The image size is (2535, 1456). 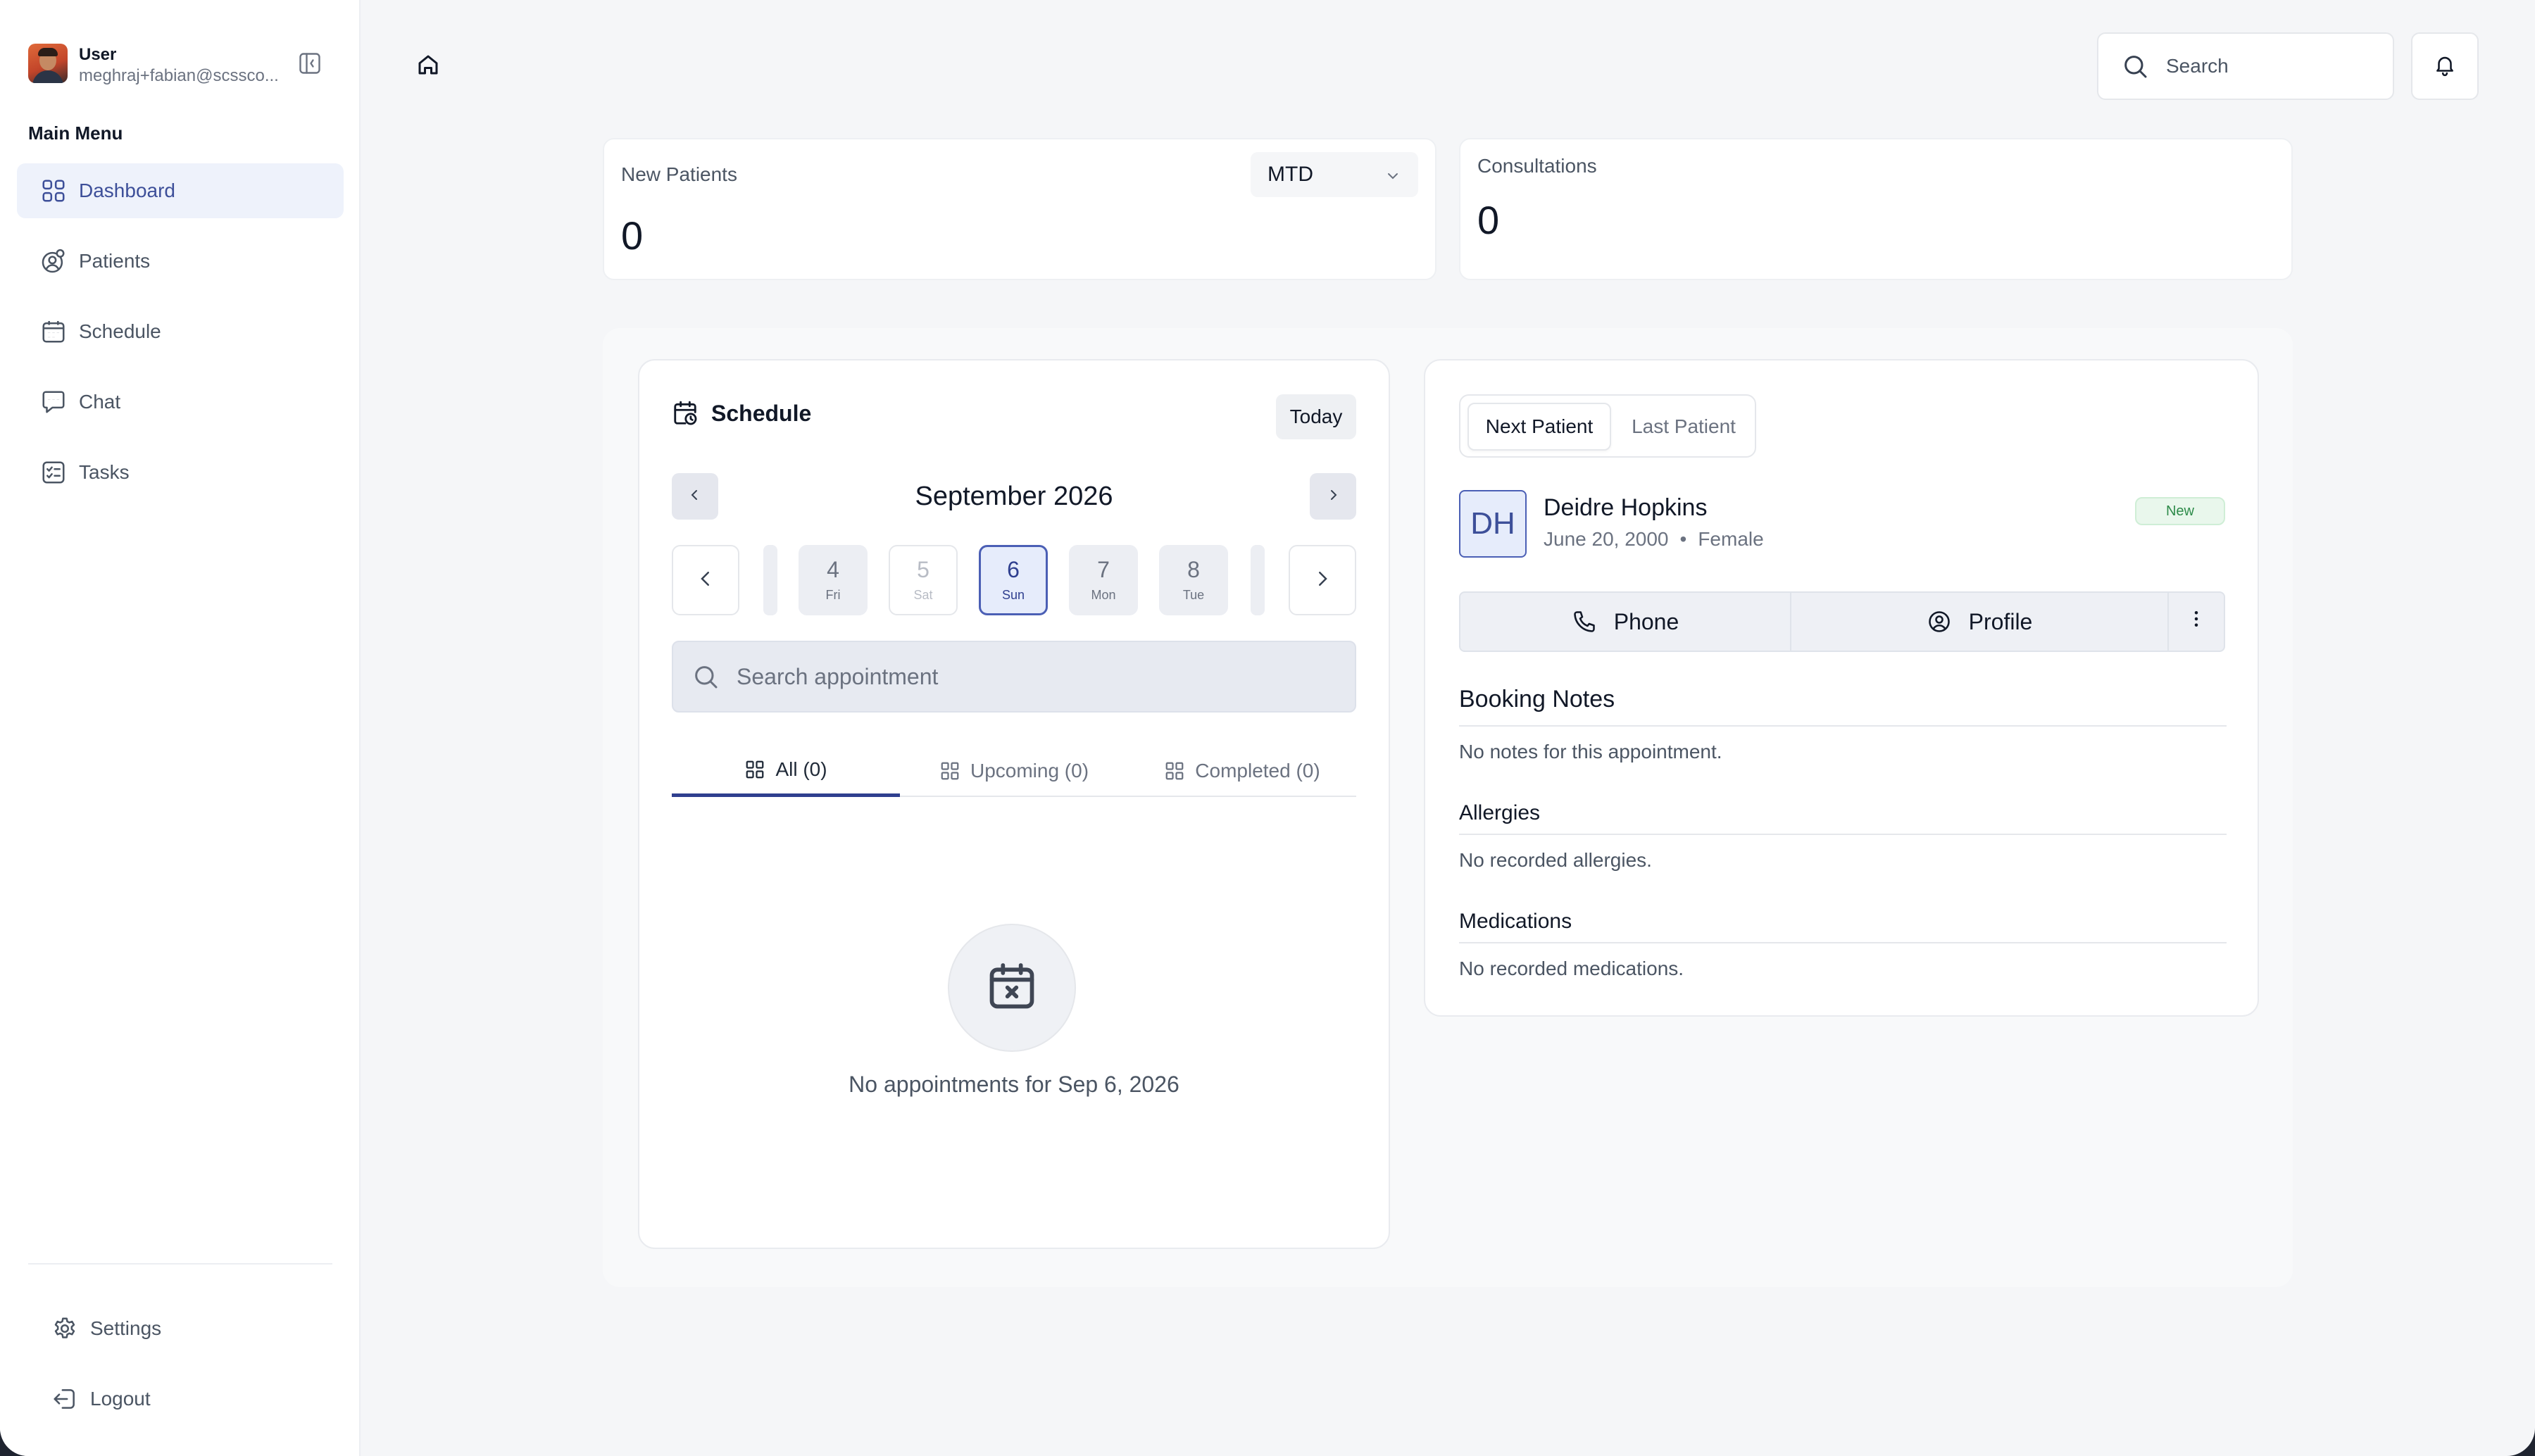 What do you see at coordinates (1876, 209) in the screenshot?
I see `consultations-card: Consultations 0` at bounding box center [1876, 209].